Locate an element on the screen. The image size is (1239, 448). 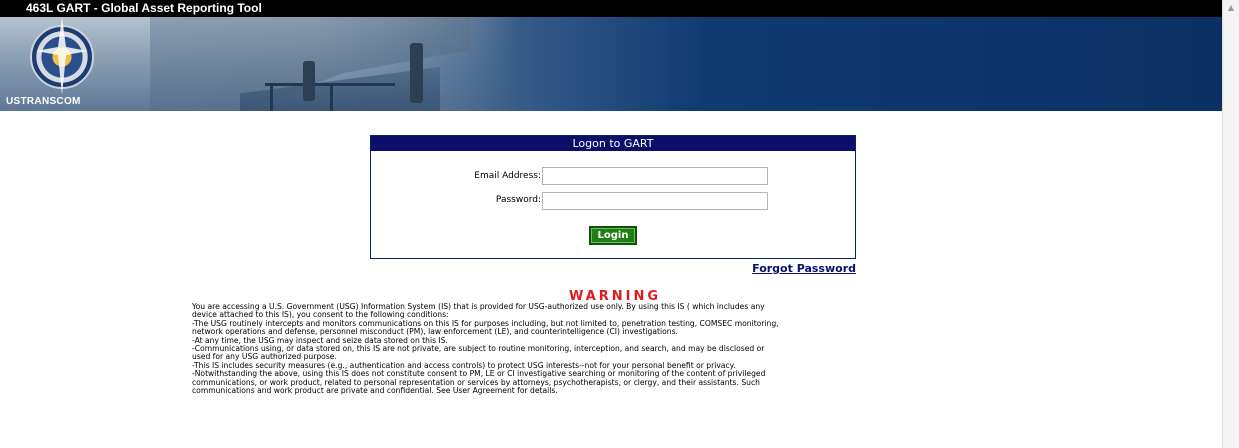
window-title: 463L GART - Global Asset Reporting Tool is located at coordinates (611, 8).